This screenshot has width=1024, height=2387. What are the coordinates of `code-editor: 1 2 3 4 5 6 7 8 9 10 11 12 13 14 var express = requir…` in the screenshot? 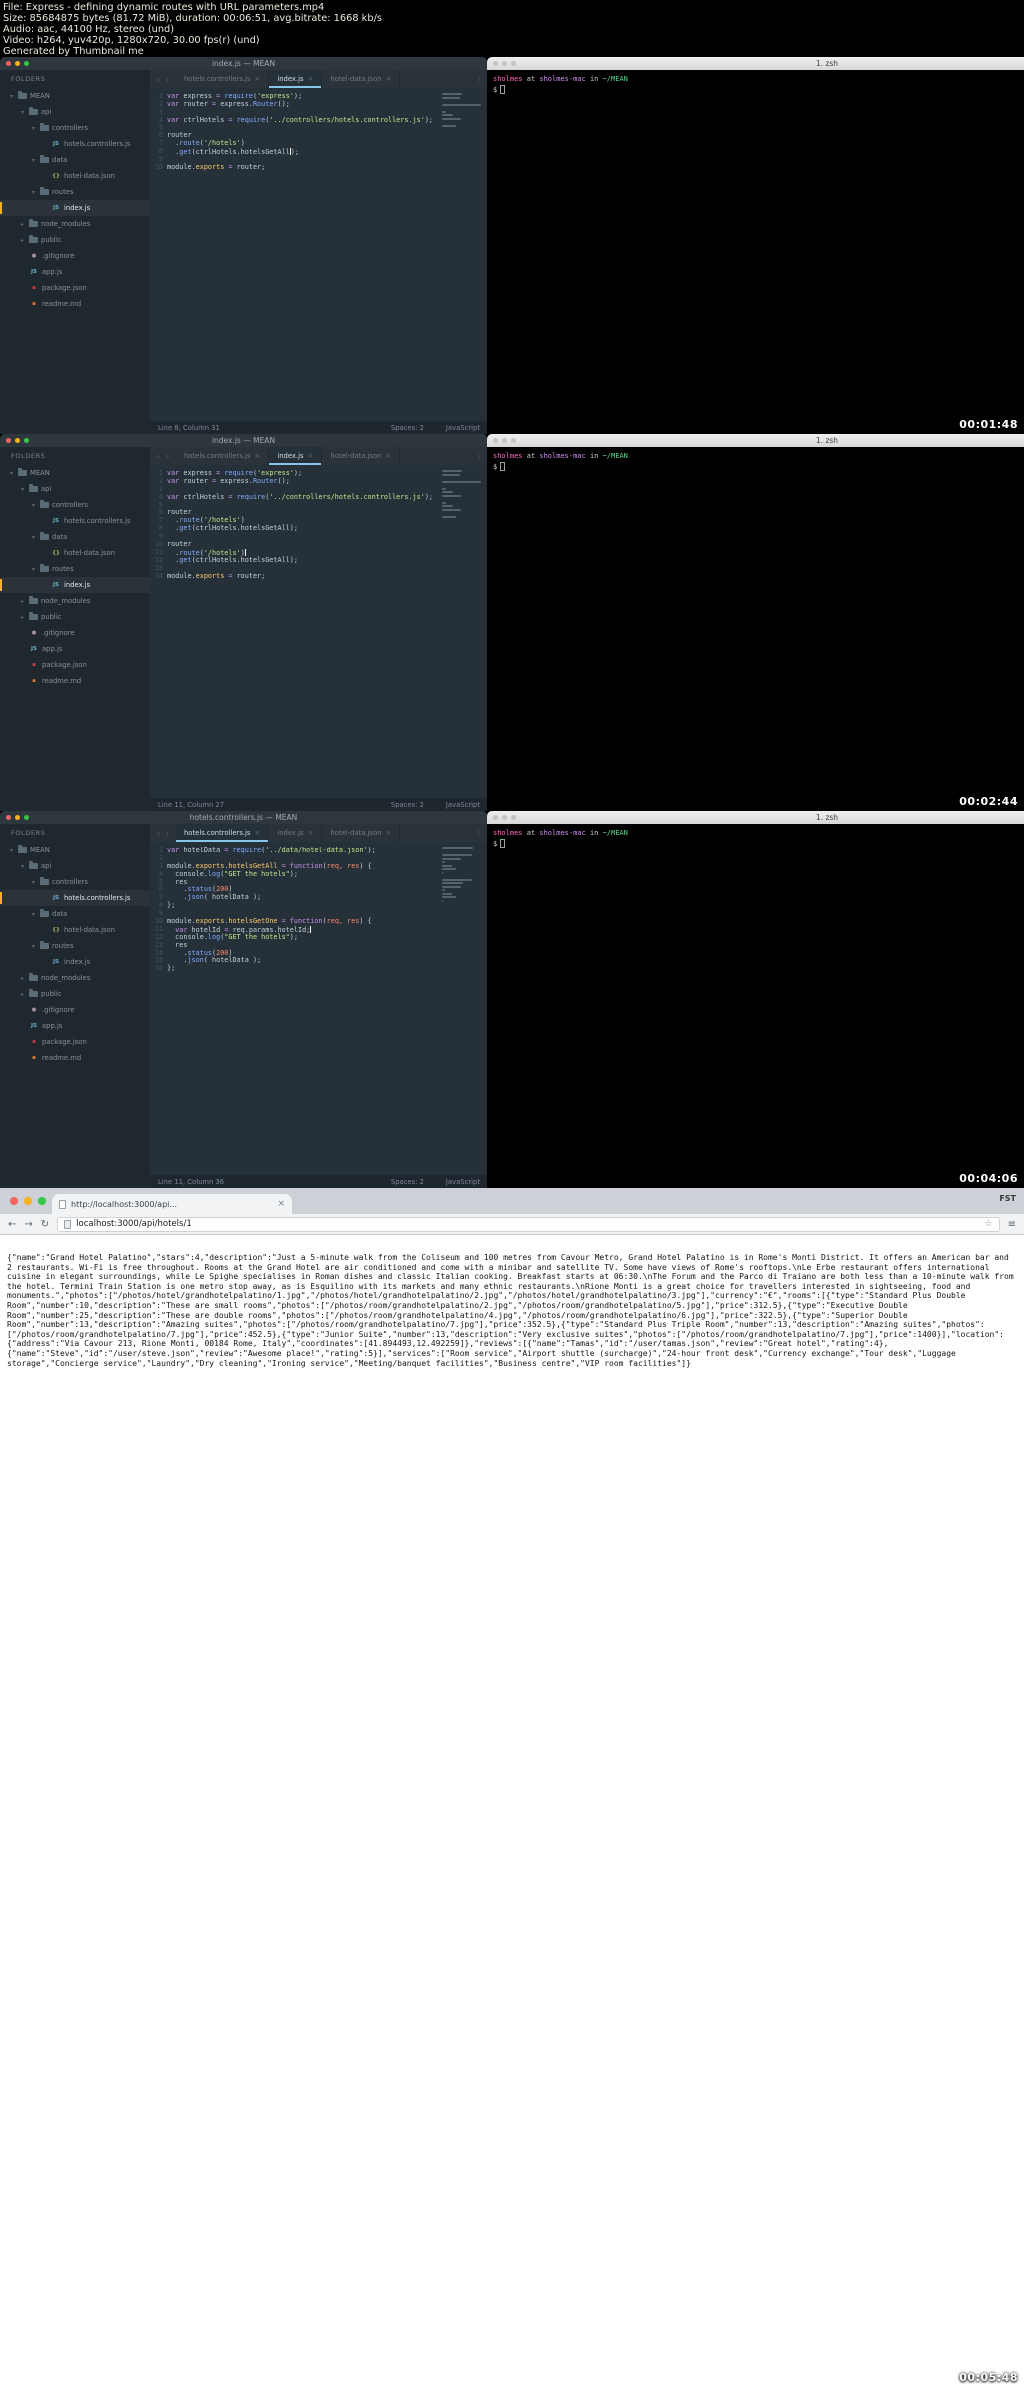 It's located at (318, 631).